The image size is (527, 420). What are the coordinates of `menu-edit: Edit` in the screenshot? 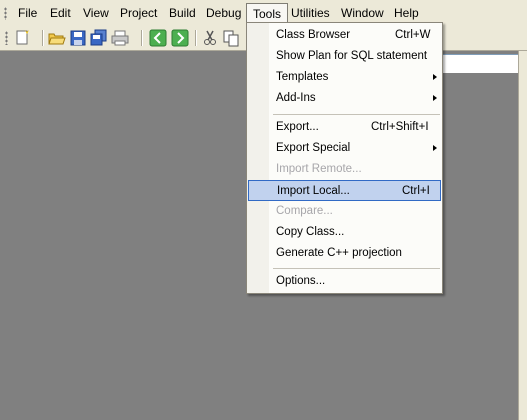 It's located at (60, 13).